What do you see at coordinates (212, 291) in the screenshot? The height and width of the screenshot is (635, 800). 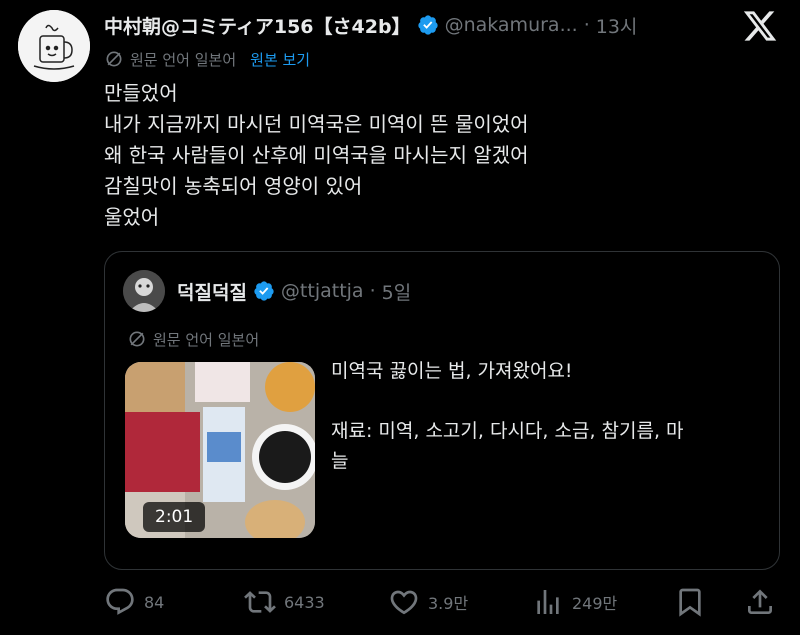 I see `quote-author-name: 덕질덕질` at bounding box center [212, 291].